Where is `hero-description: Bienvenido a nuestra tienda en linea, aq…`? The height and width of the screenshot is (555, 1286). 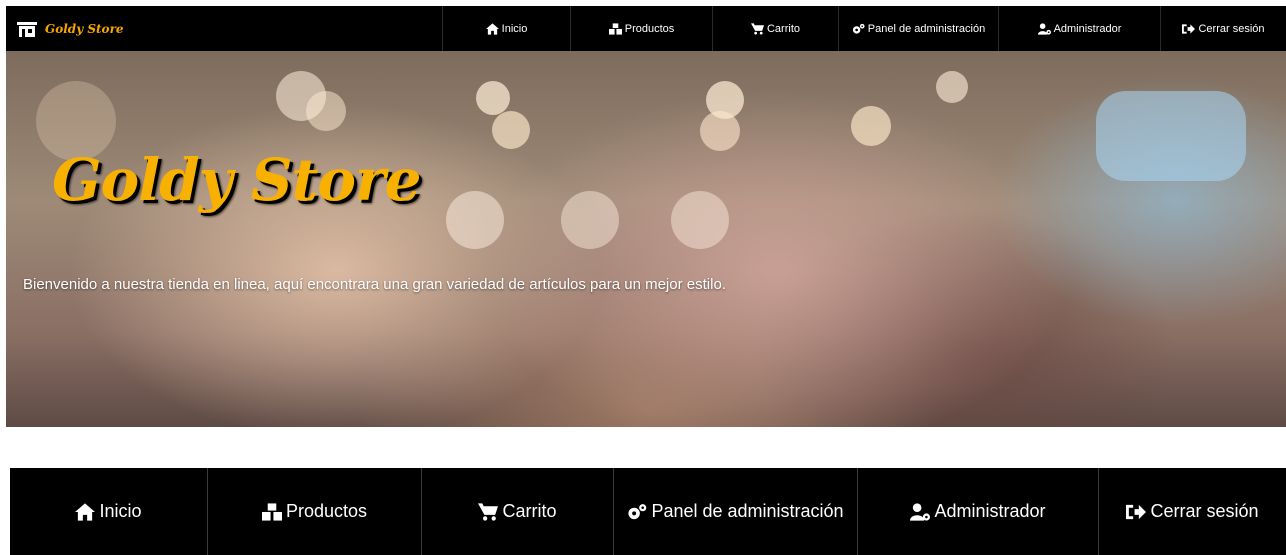 hero-description: Bienvenido a nuestra tienda en linea, aq… is located at coordinates (374, 284).